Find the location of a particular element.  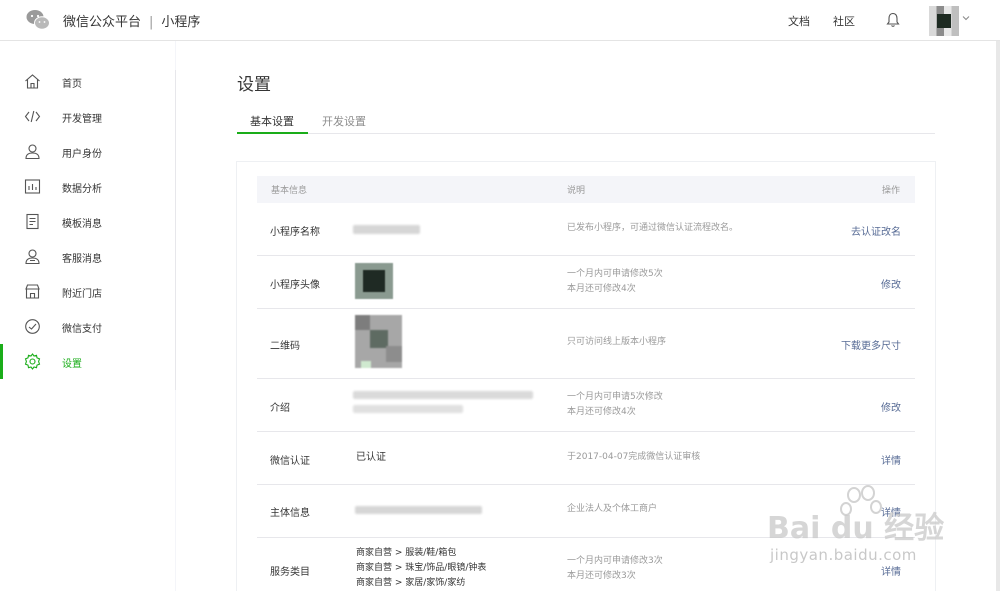

brand-title: 微信公众平台 | 小程序 is located at coordinates (131, 20).